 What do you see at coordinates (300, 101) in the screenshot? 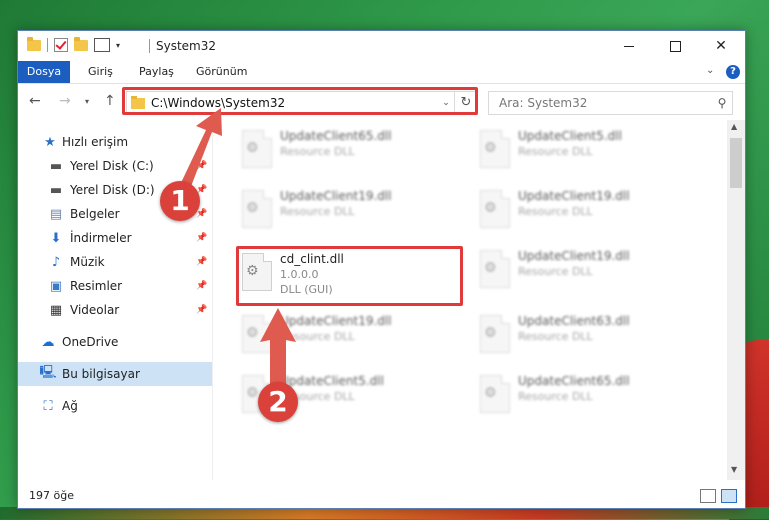
I see `address-bar-highlight` at bounding box center [300, 101].